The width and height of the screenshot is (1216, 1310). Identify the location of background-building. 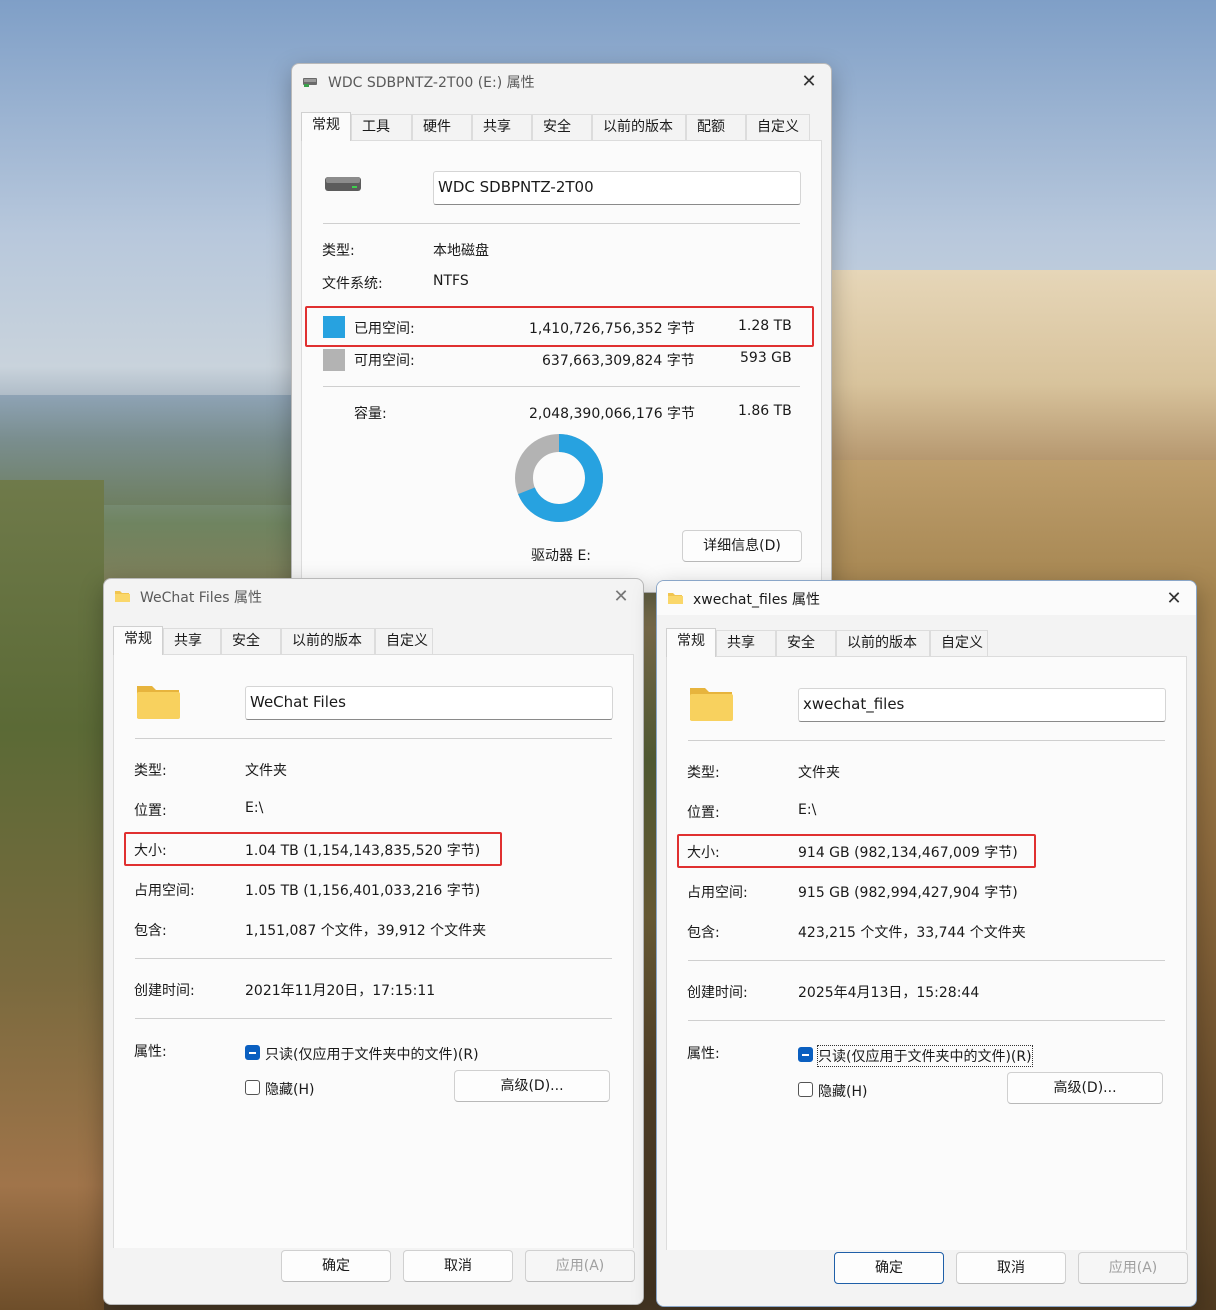
(1024, 365).